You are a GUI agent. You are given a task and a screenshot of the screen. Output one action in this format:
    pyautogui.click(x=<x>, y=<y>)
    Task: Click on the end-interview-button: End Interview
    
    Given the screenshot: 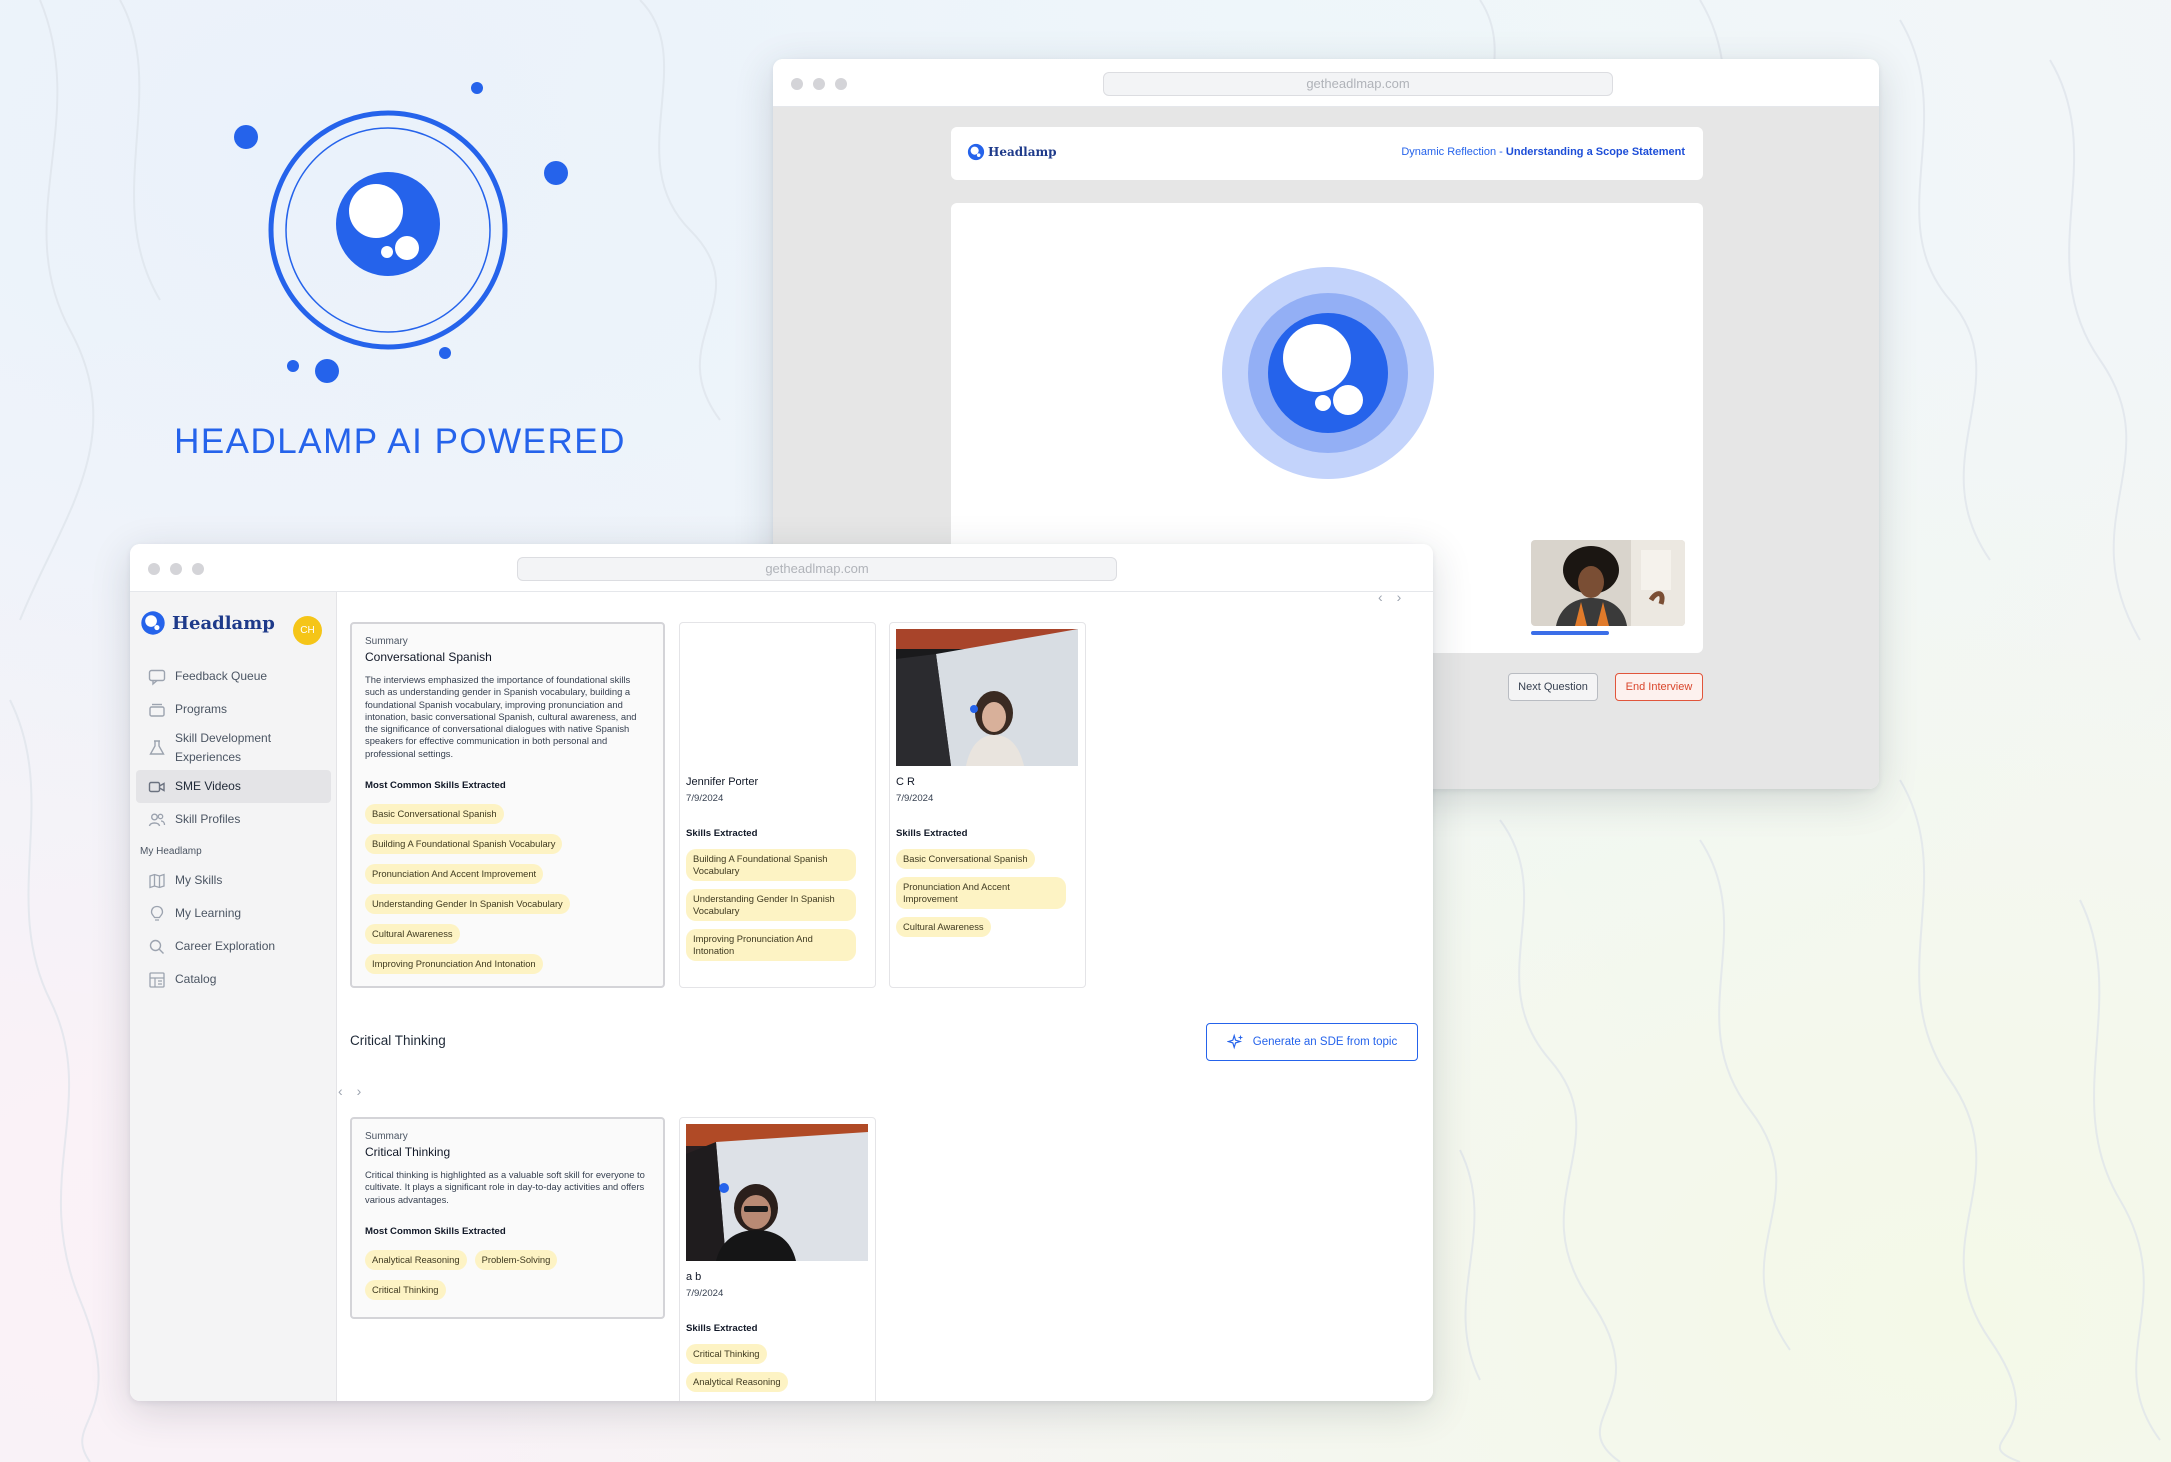 What is the action you would take?
    pyautogui.click(x=1659, y=687)
    